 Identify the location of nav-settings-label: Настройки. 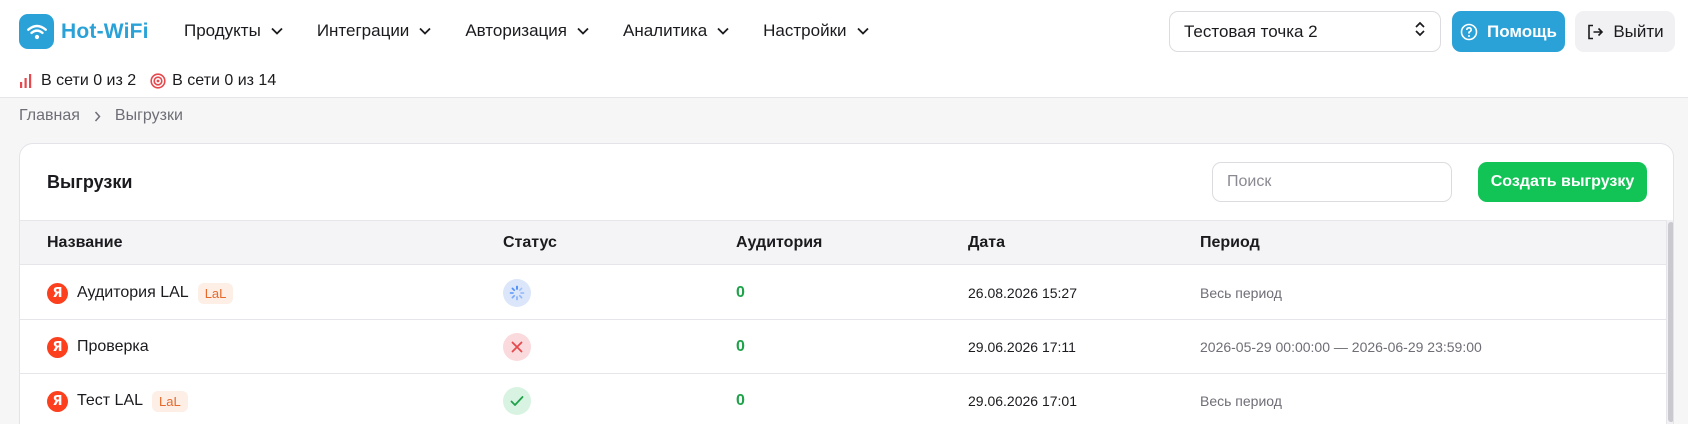
(805, 30).